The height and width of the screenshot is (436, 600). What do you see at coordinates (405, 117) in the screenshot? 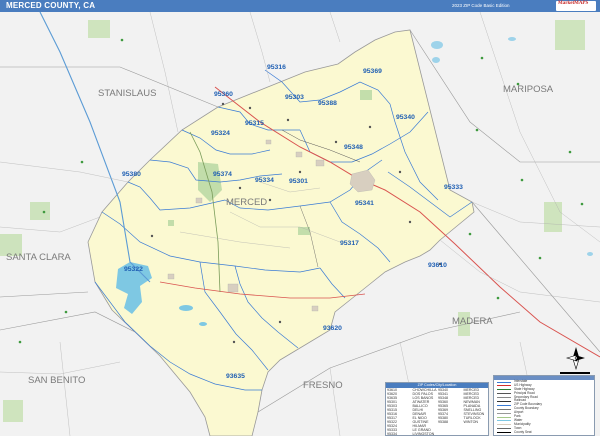
I see `zip-label: 95340` at bounding box center [405, 117].